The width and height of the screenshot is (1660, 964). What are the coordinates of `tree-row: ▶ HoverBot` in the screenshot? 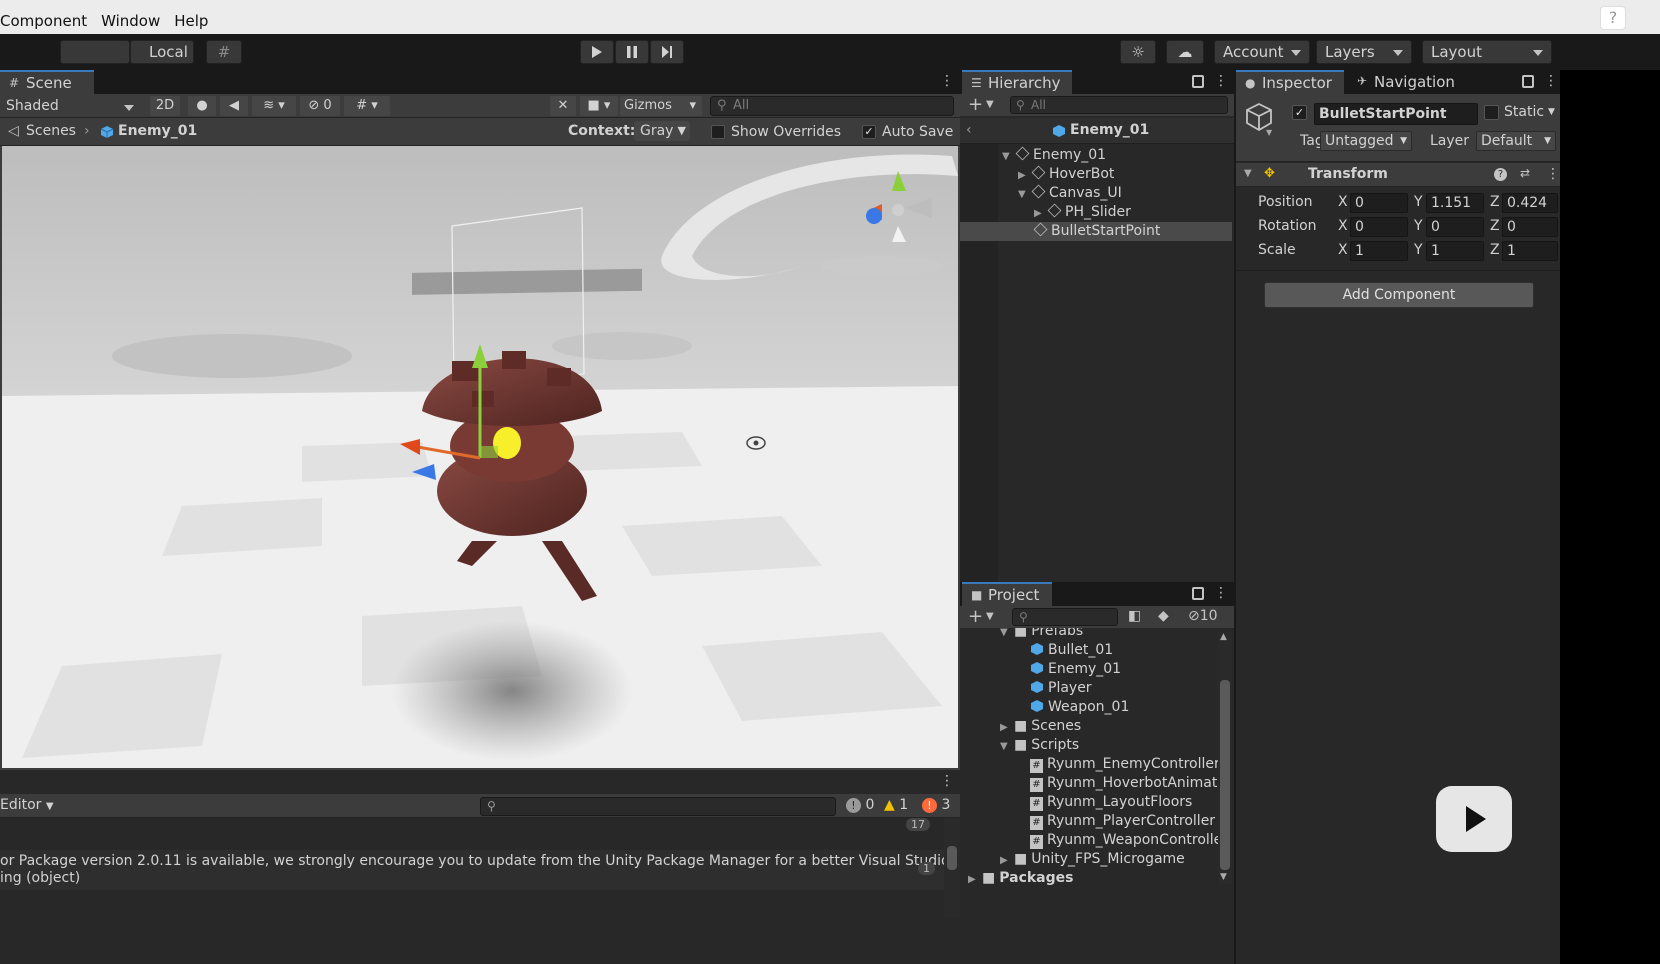 It's located at (1066, 174).